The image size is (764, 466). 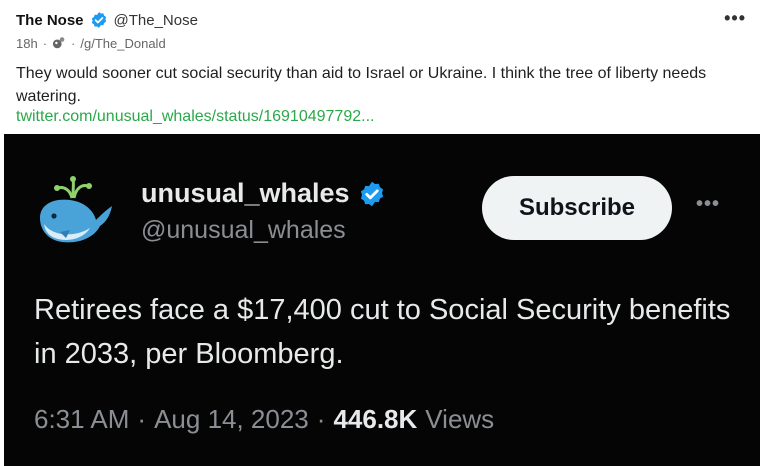 What do you see at coordinates (50, 20) in the screenshot?
I see `author-name: The Nose` at bounding box center [50, 20].